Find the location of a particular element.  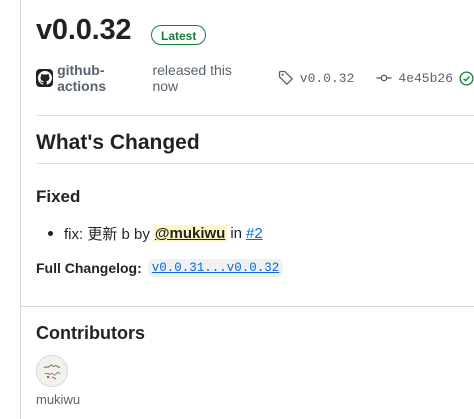

compare-link: v0.0.31...v0.0.32 is located at coordinates (215, 268).